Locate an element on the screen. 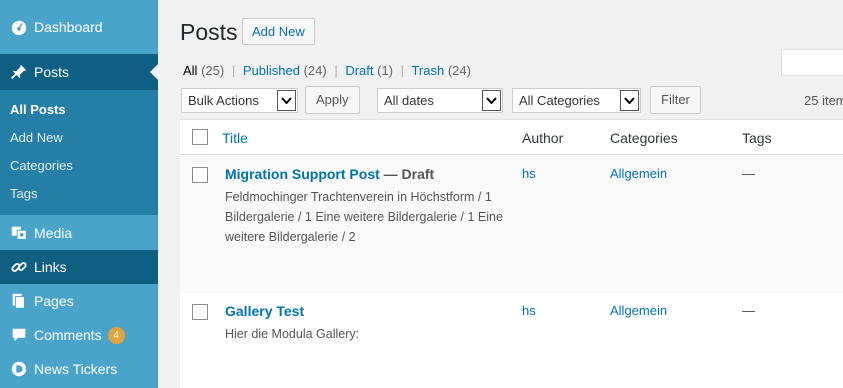 The image size is (843, 388). bulk-actions-select: Bulk Actions is located at coordinates (239, 100).